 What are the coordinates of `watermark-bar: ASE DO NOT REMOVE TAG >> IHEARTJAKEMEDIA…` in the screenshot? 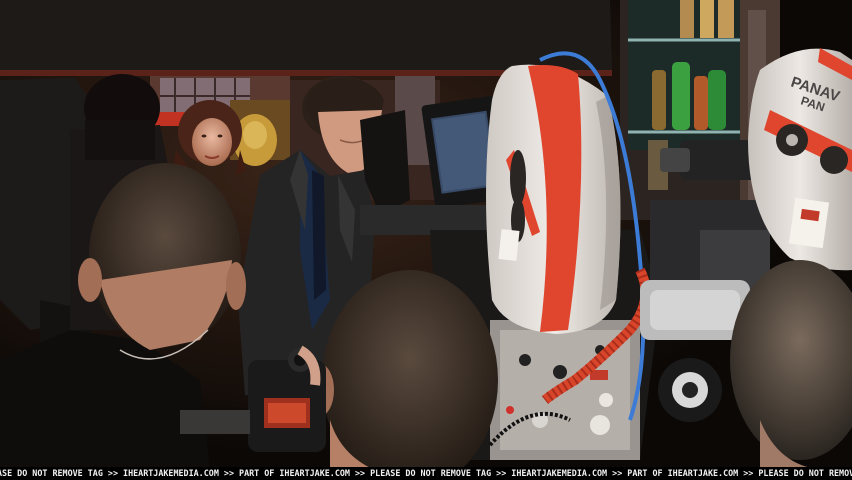 It's located at (426, 473).